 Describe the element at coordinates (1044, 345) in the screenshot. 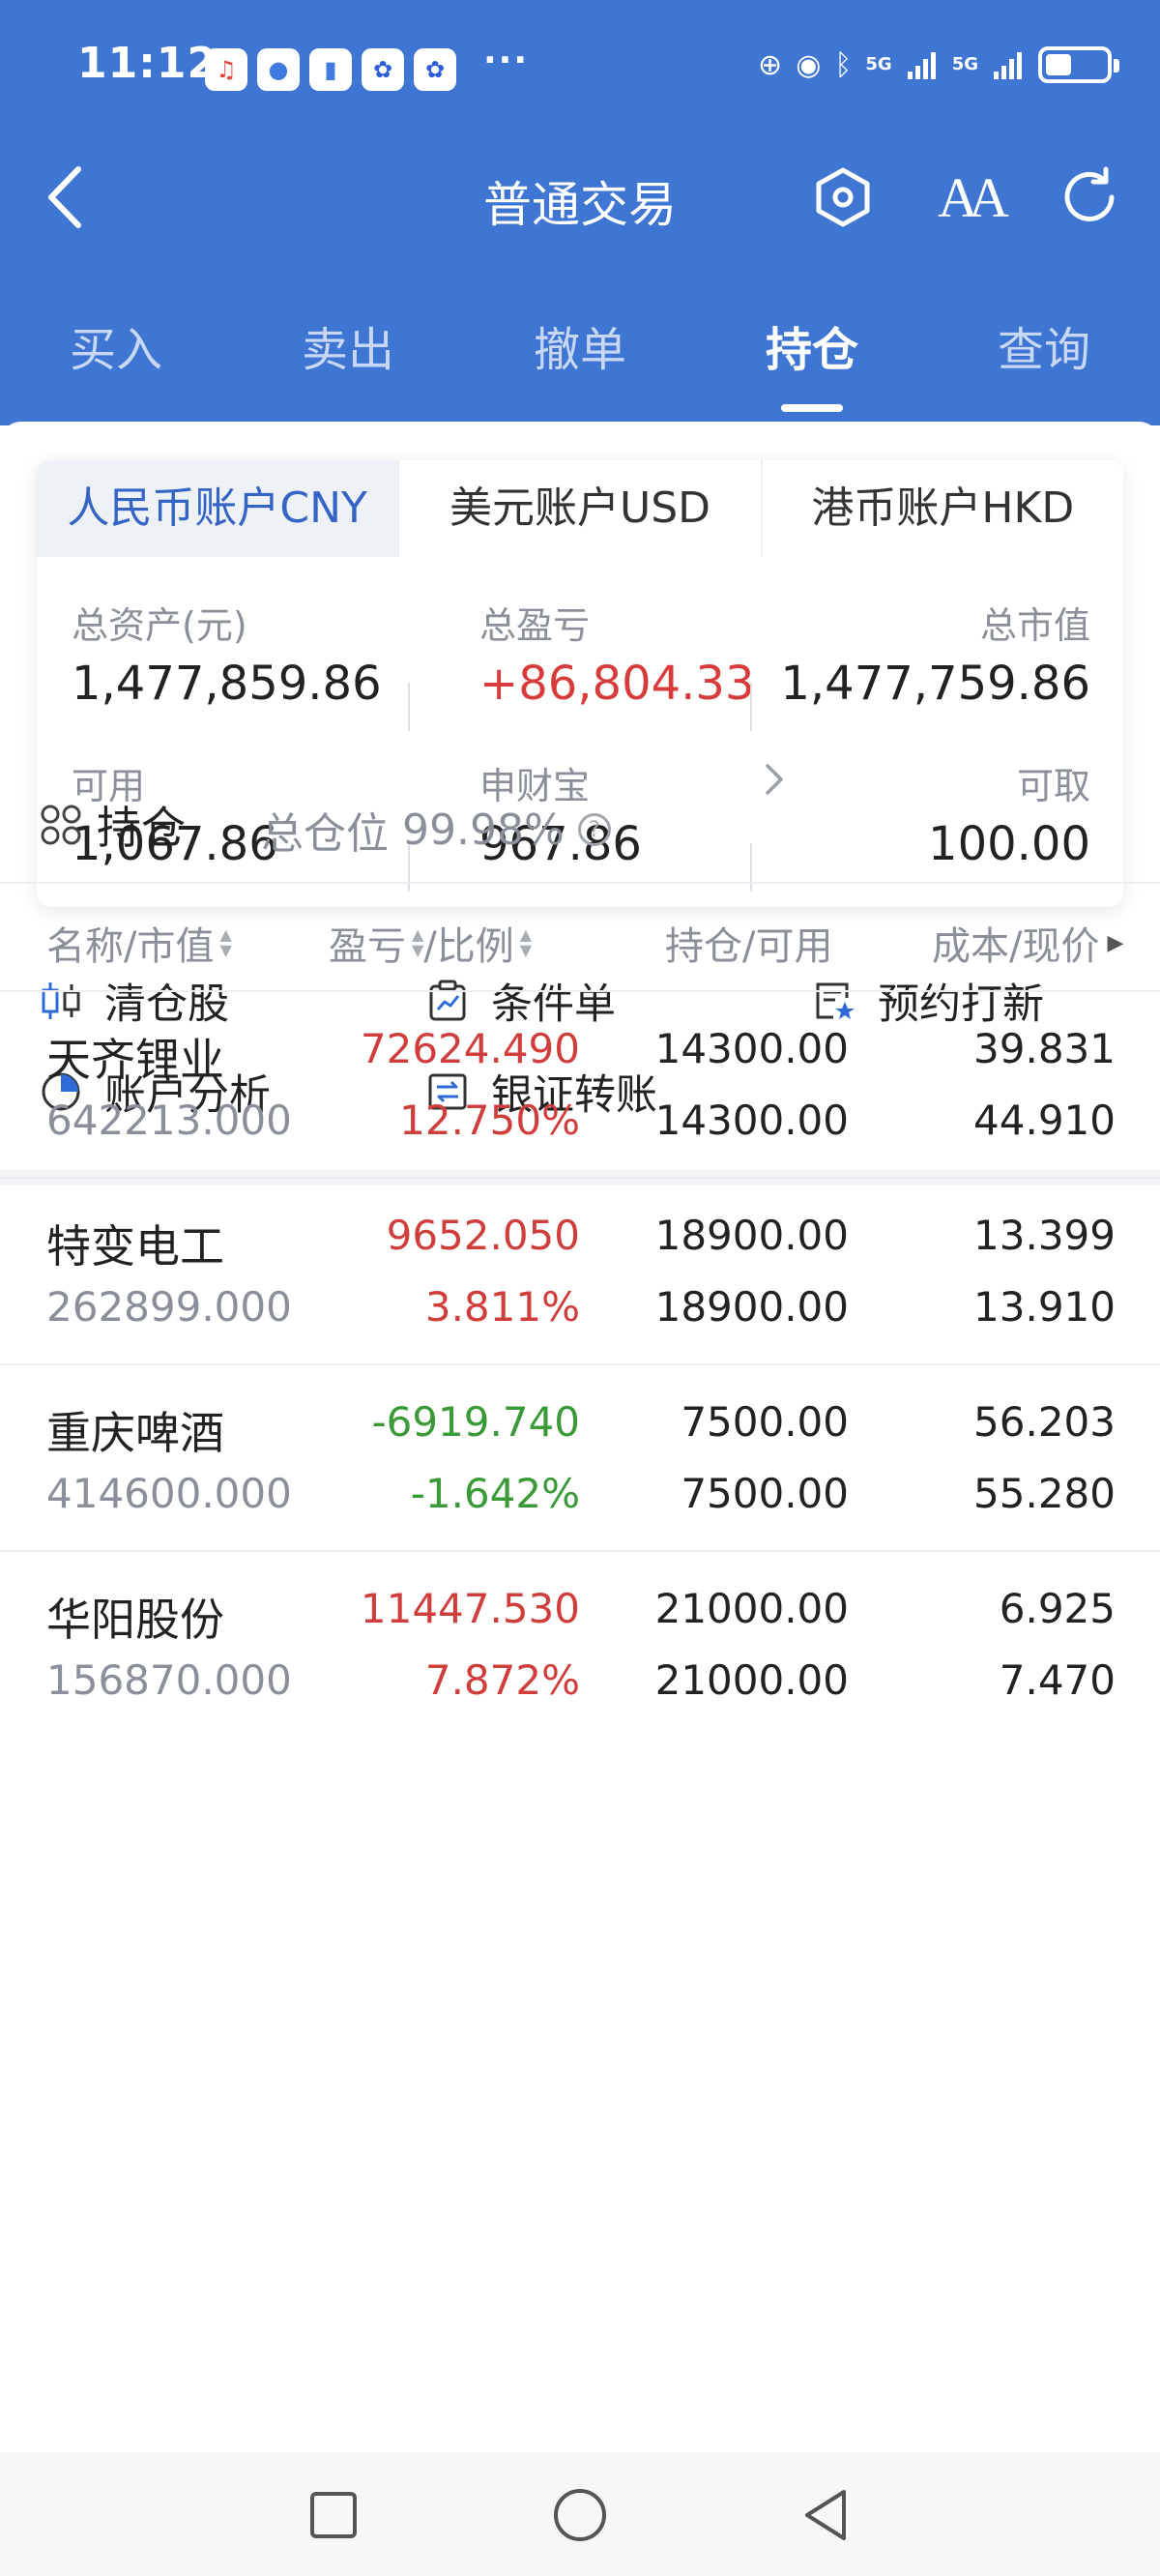

I see `tab-query: 查询` at that location.